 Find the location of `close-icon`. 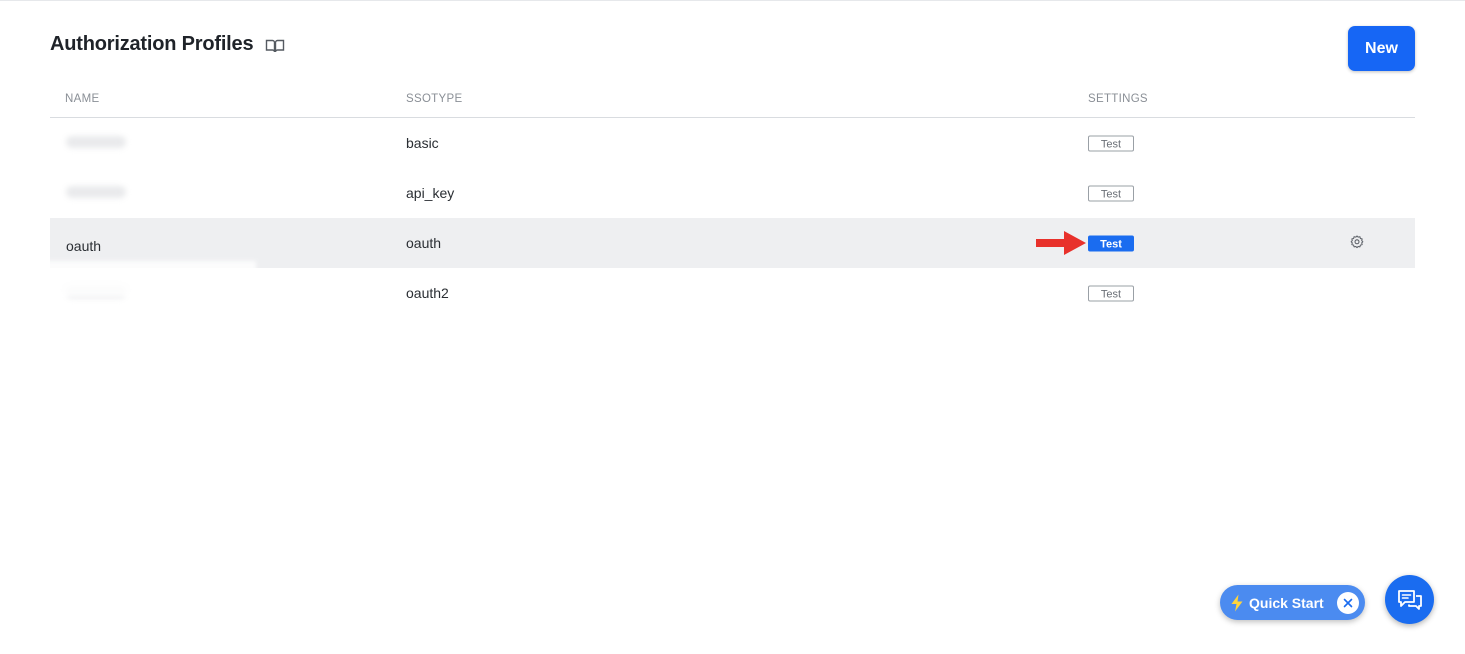

close-icon is located at coordinates (1348, 602).